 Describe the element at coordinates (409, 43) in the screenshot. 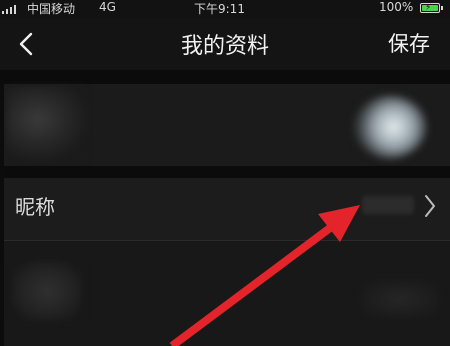

I see `save-button: 保存` at that location.